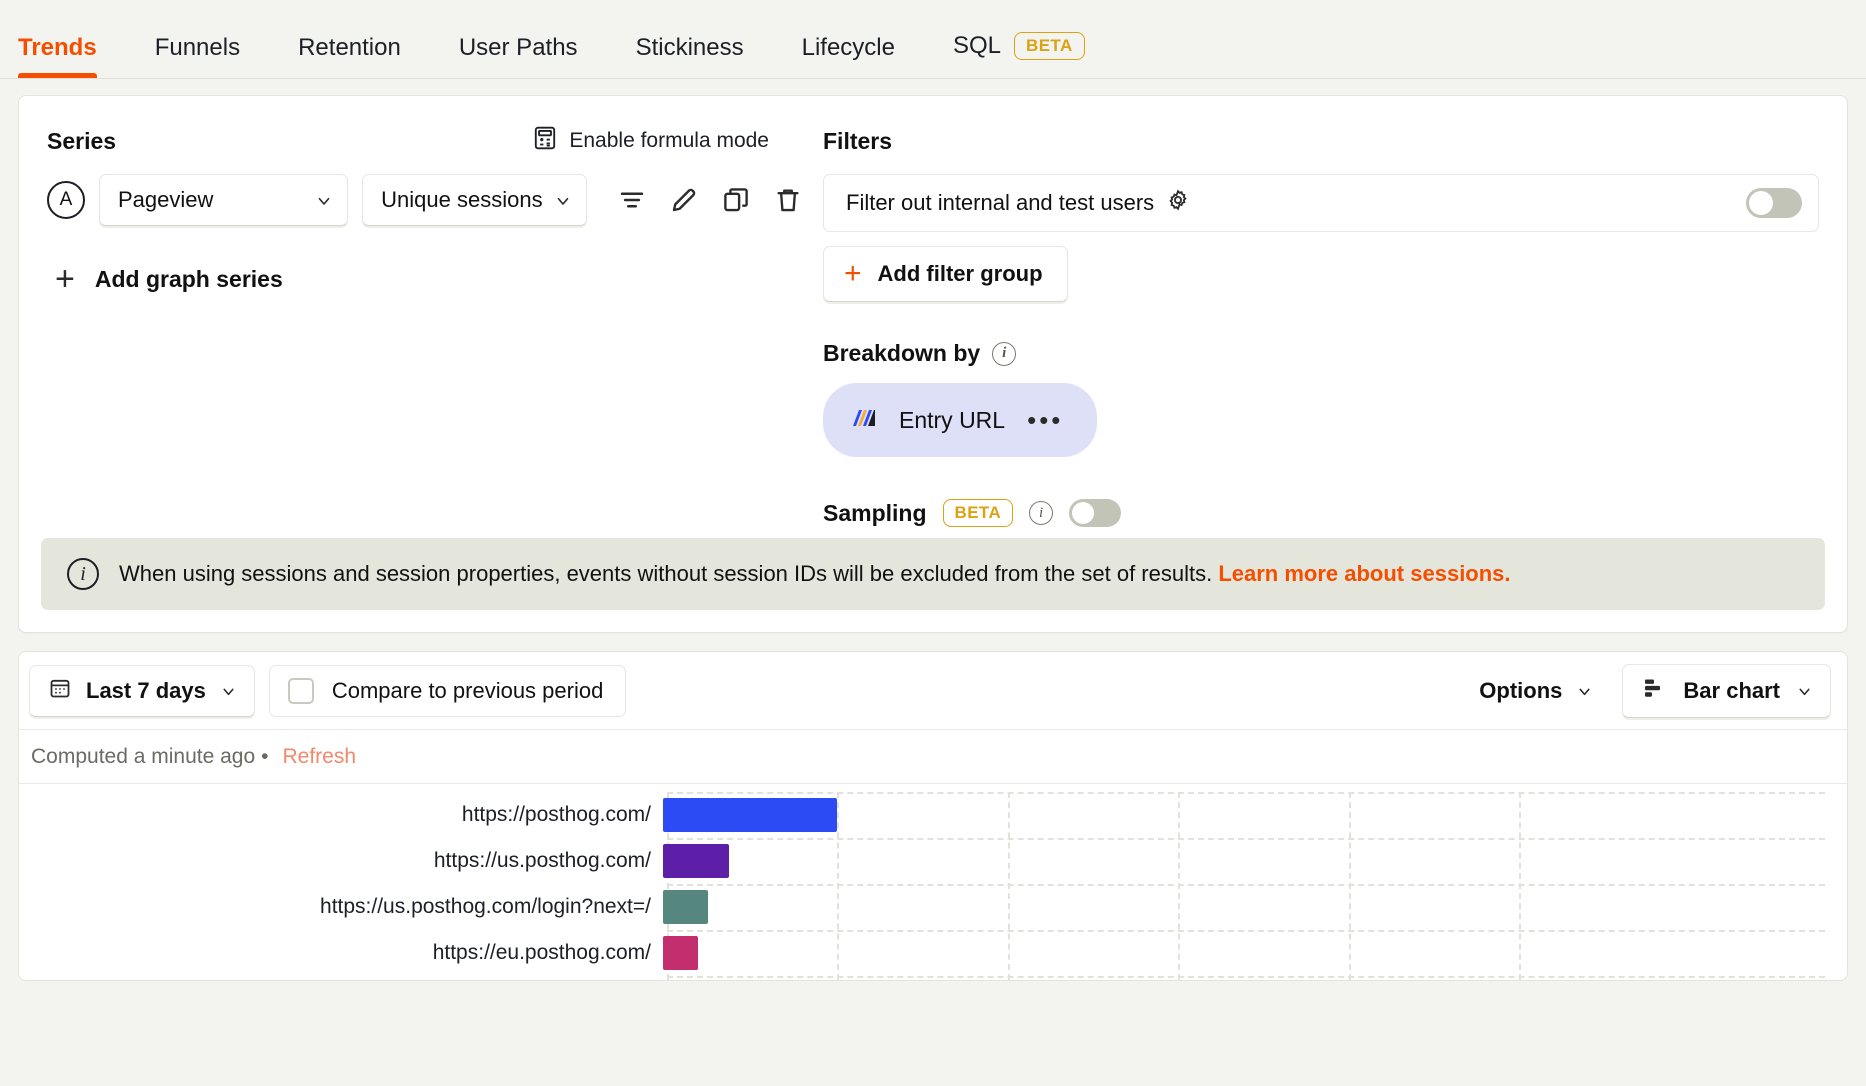 This screenshot has height=1086, width=1866. Describe the element at coordinates (467, 690) in the screenshot. I see `compare-label: Compare to previous period` at that location.